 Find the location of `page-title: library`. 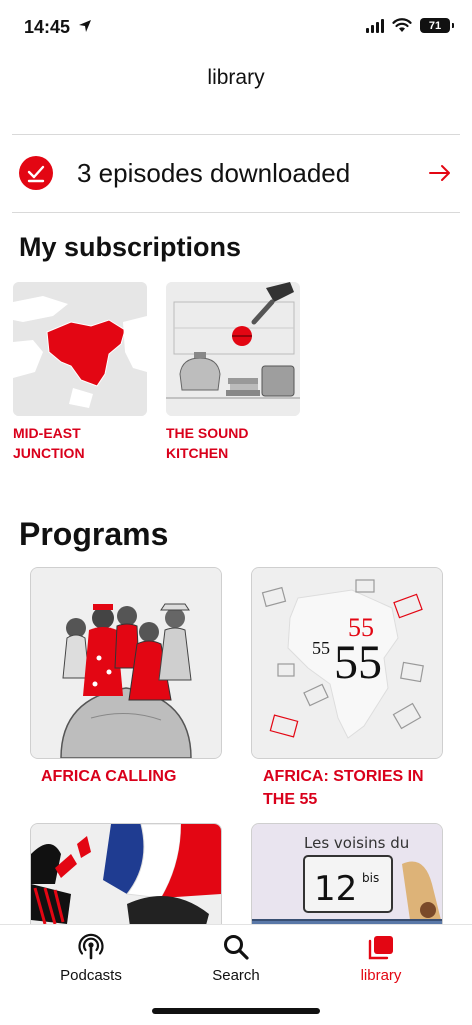

page-title: library is located at coordinates (236, 77).